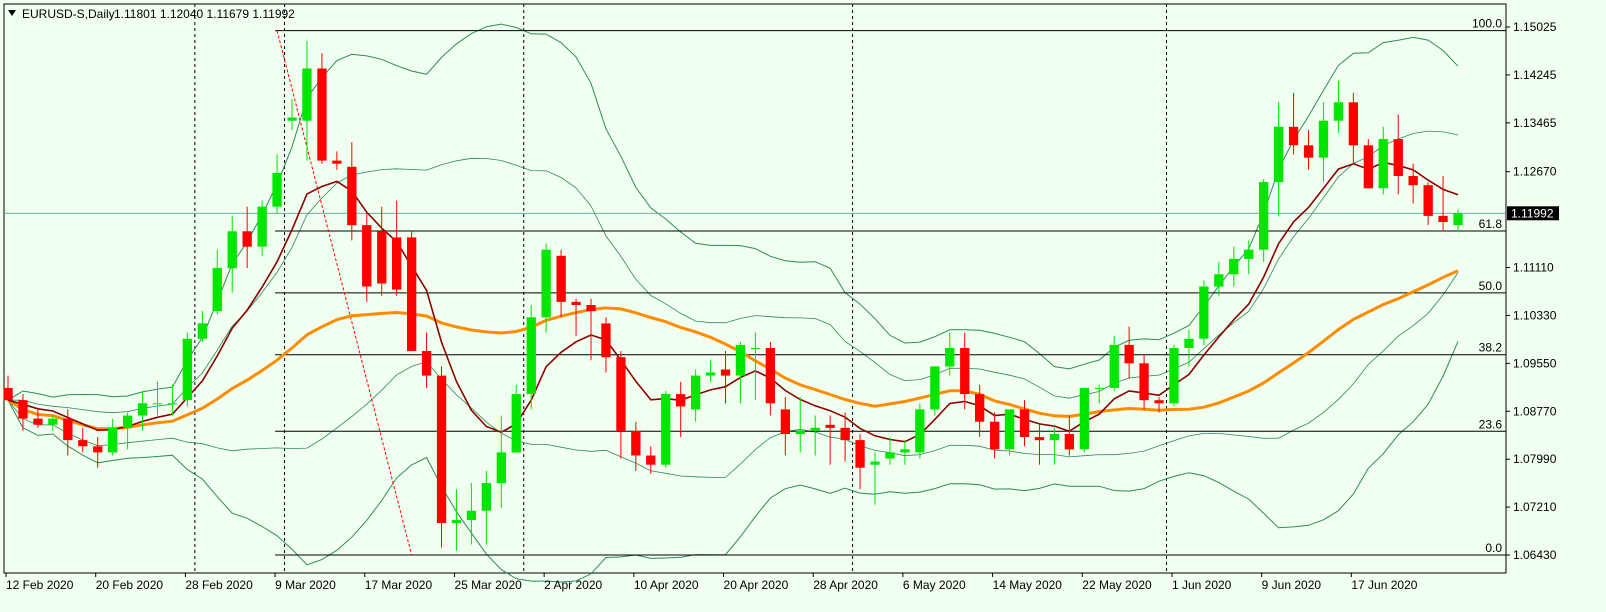 The height and width of the screenshot is (612, 1606). Describe the element at coordinates (756, 585) in the screenshot. I see `time-tick-label: 20 Apr 2020` at that location.